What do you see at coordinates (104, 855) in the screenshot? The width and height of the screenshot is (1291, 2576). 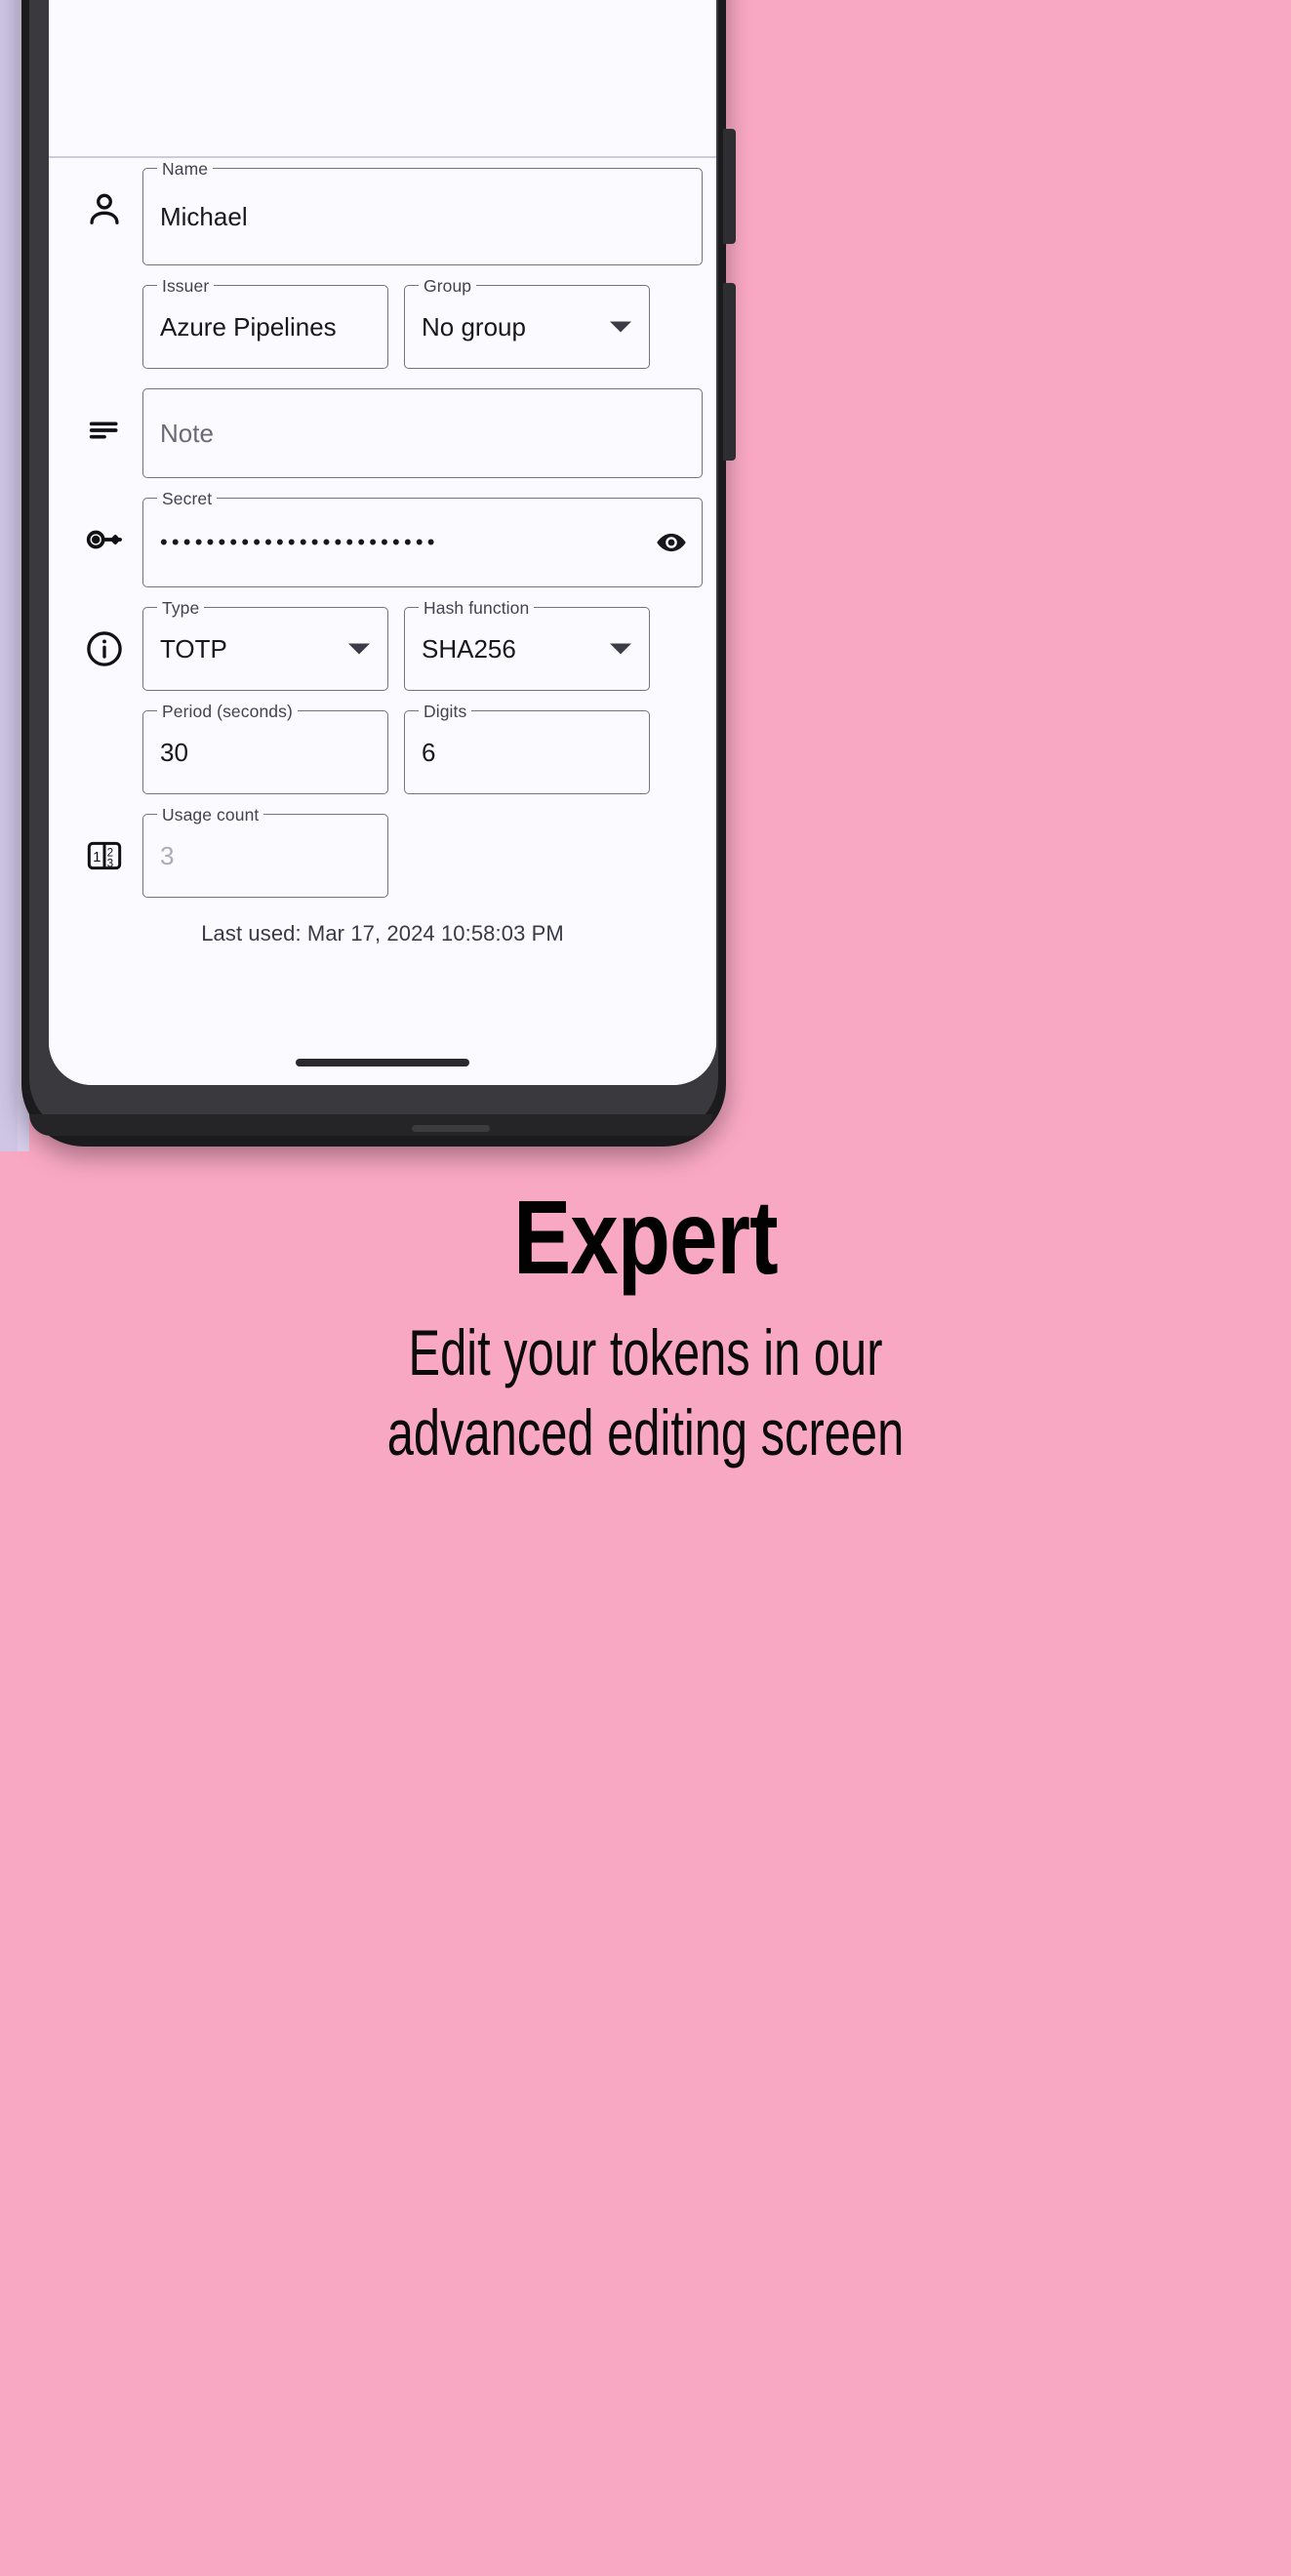 I see `counter-icon: 1 2 3` at bounding box center [104, 855].